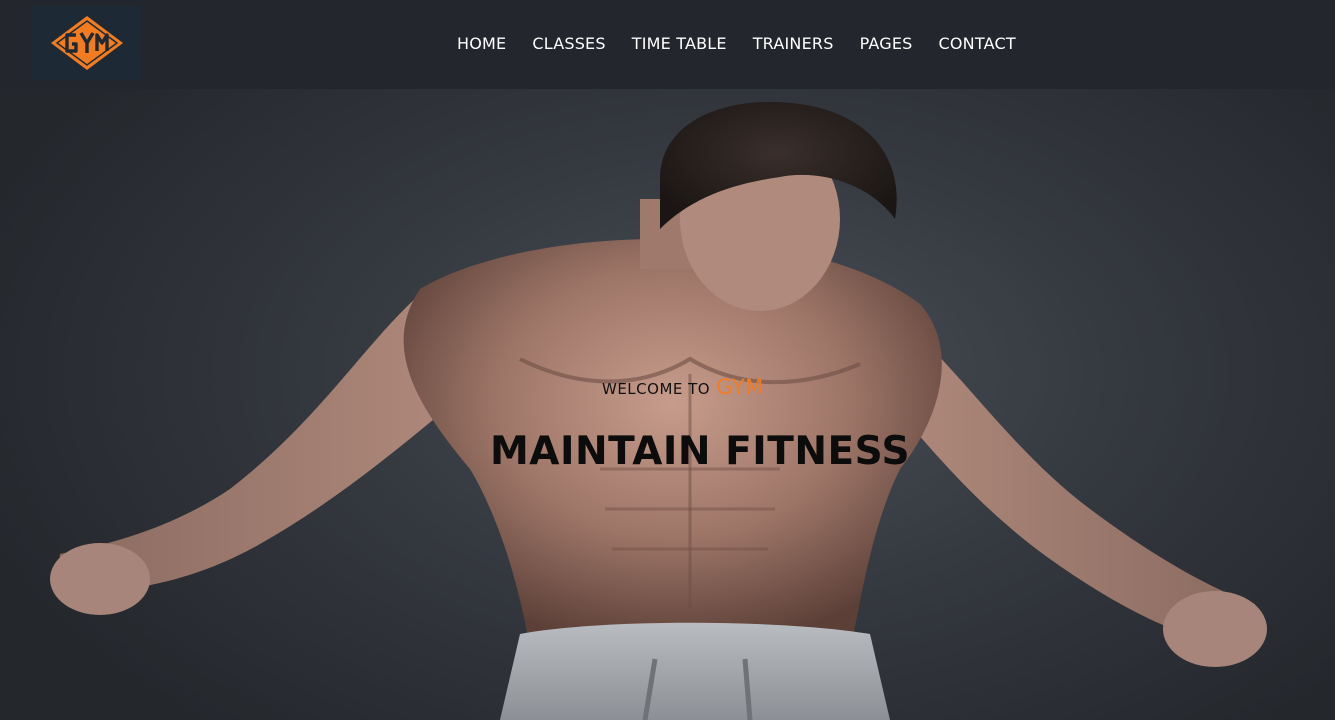 This screenshot has height=720, width=1335. What do you see at coordinates (481, 43) in the screenshot?
I see `nav-home: HOME` at bounding box center [481, 43].